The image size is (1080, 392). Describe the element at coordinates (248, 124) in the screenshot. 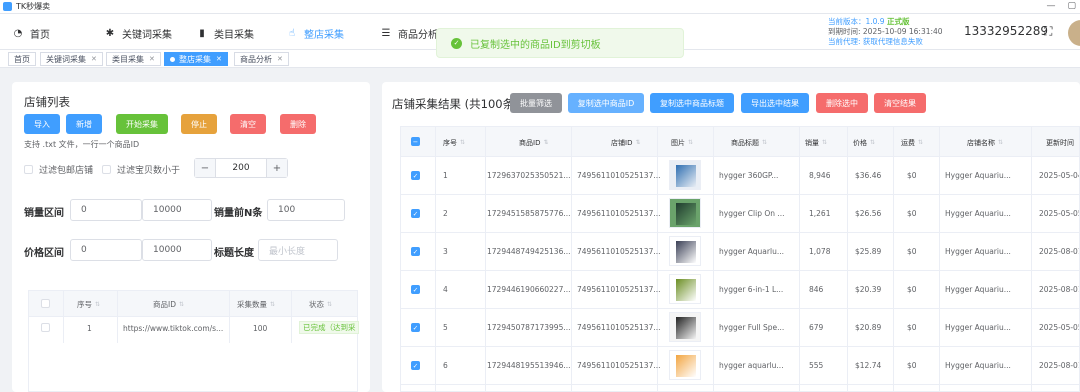

I see `clear-button: 清空` at that location.